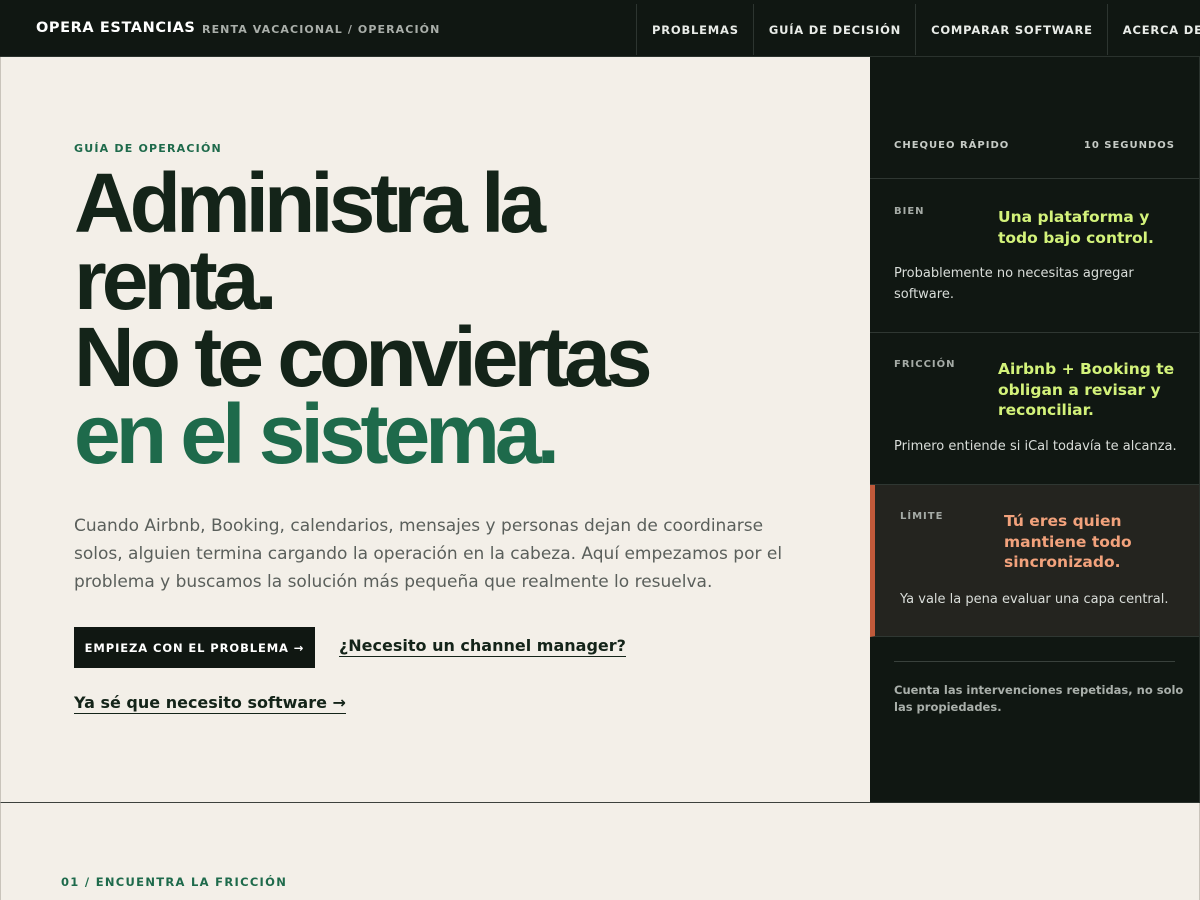 Image resolution: width=1200 pixels, height=900 pixels. What do you see at coordinates (176, 280) in the screenshot?
I see `headline-line-2: renta.` at bounding box center [176, 280].